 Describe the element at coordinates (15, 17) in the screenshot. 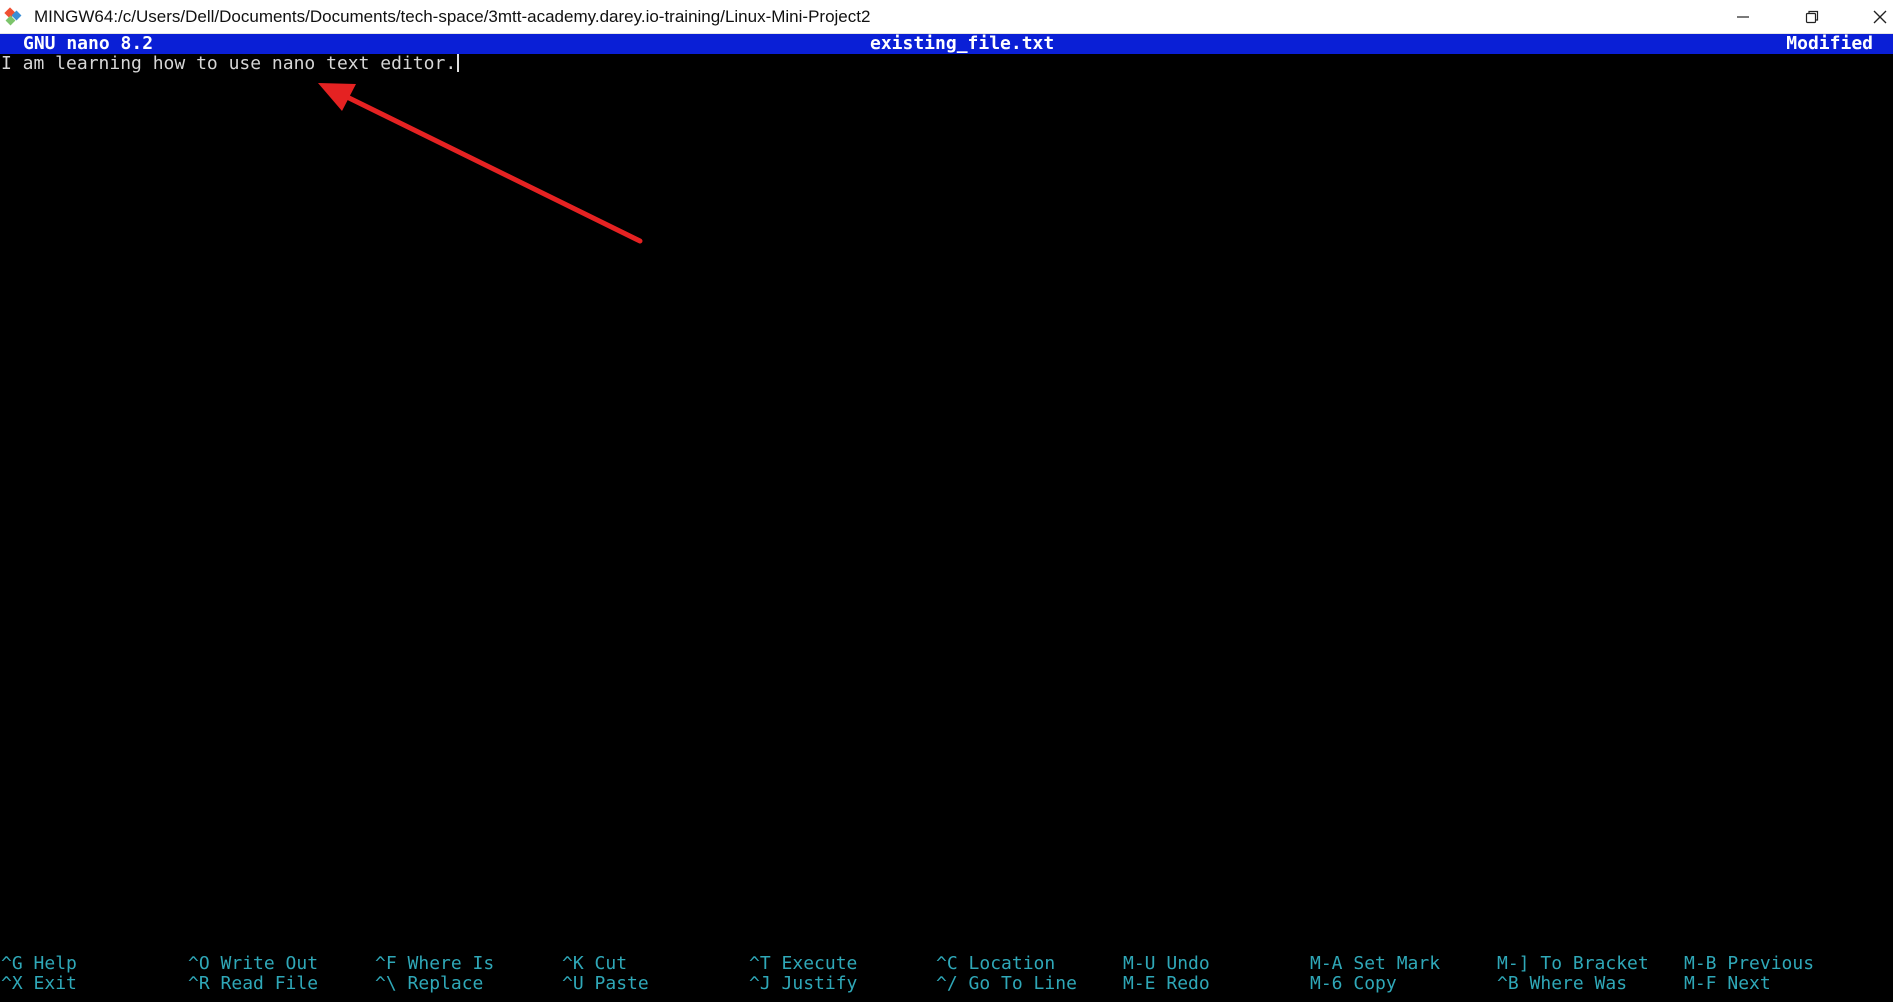

I see `git-bash-icon` at that location.